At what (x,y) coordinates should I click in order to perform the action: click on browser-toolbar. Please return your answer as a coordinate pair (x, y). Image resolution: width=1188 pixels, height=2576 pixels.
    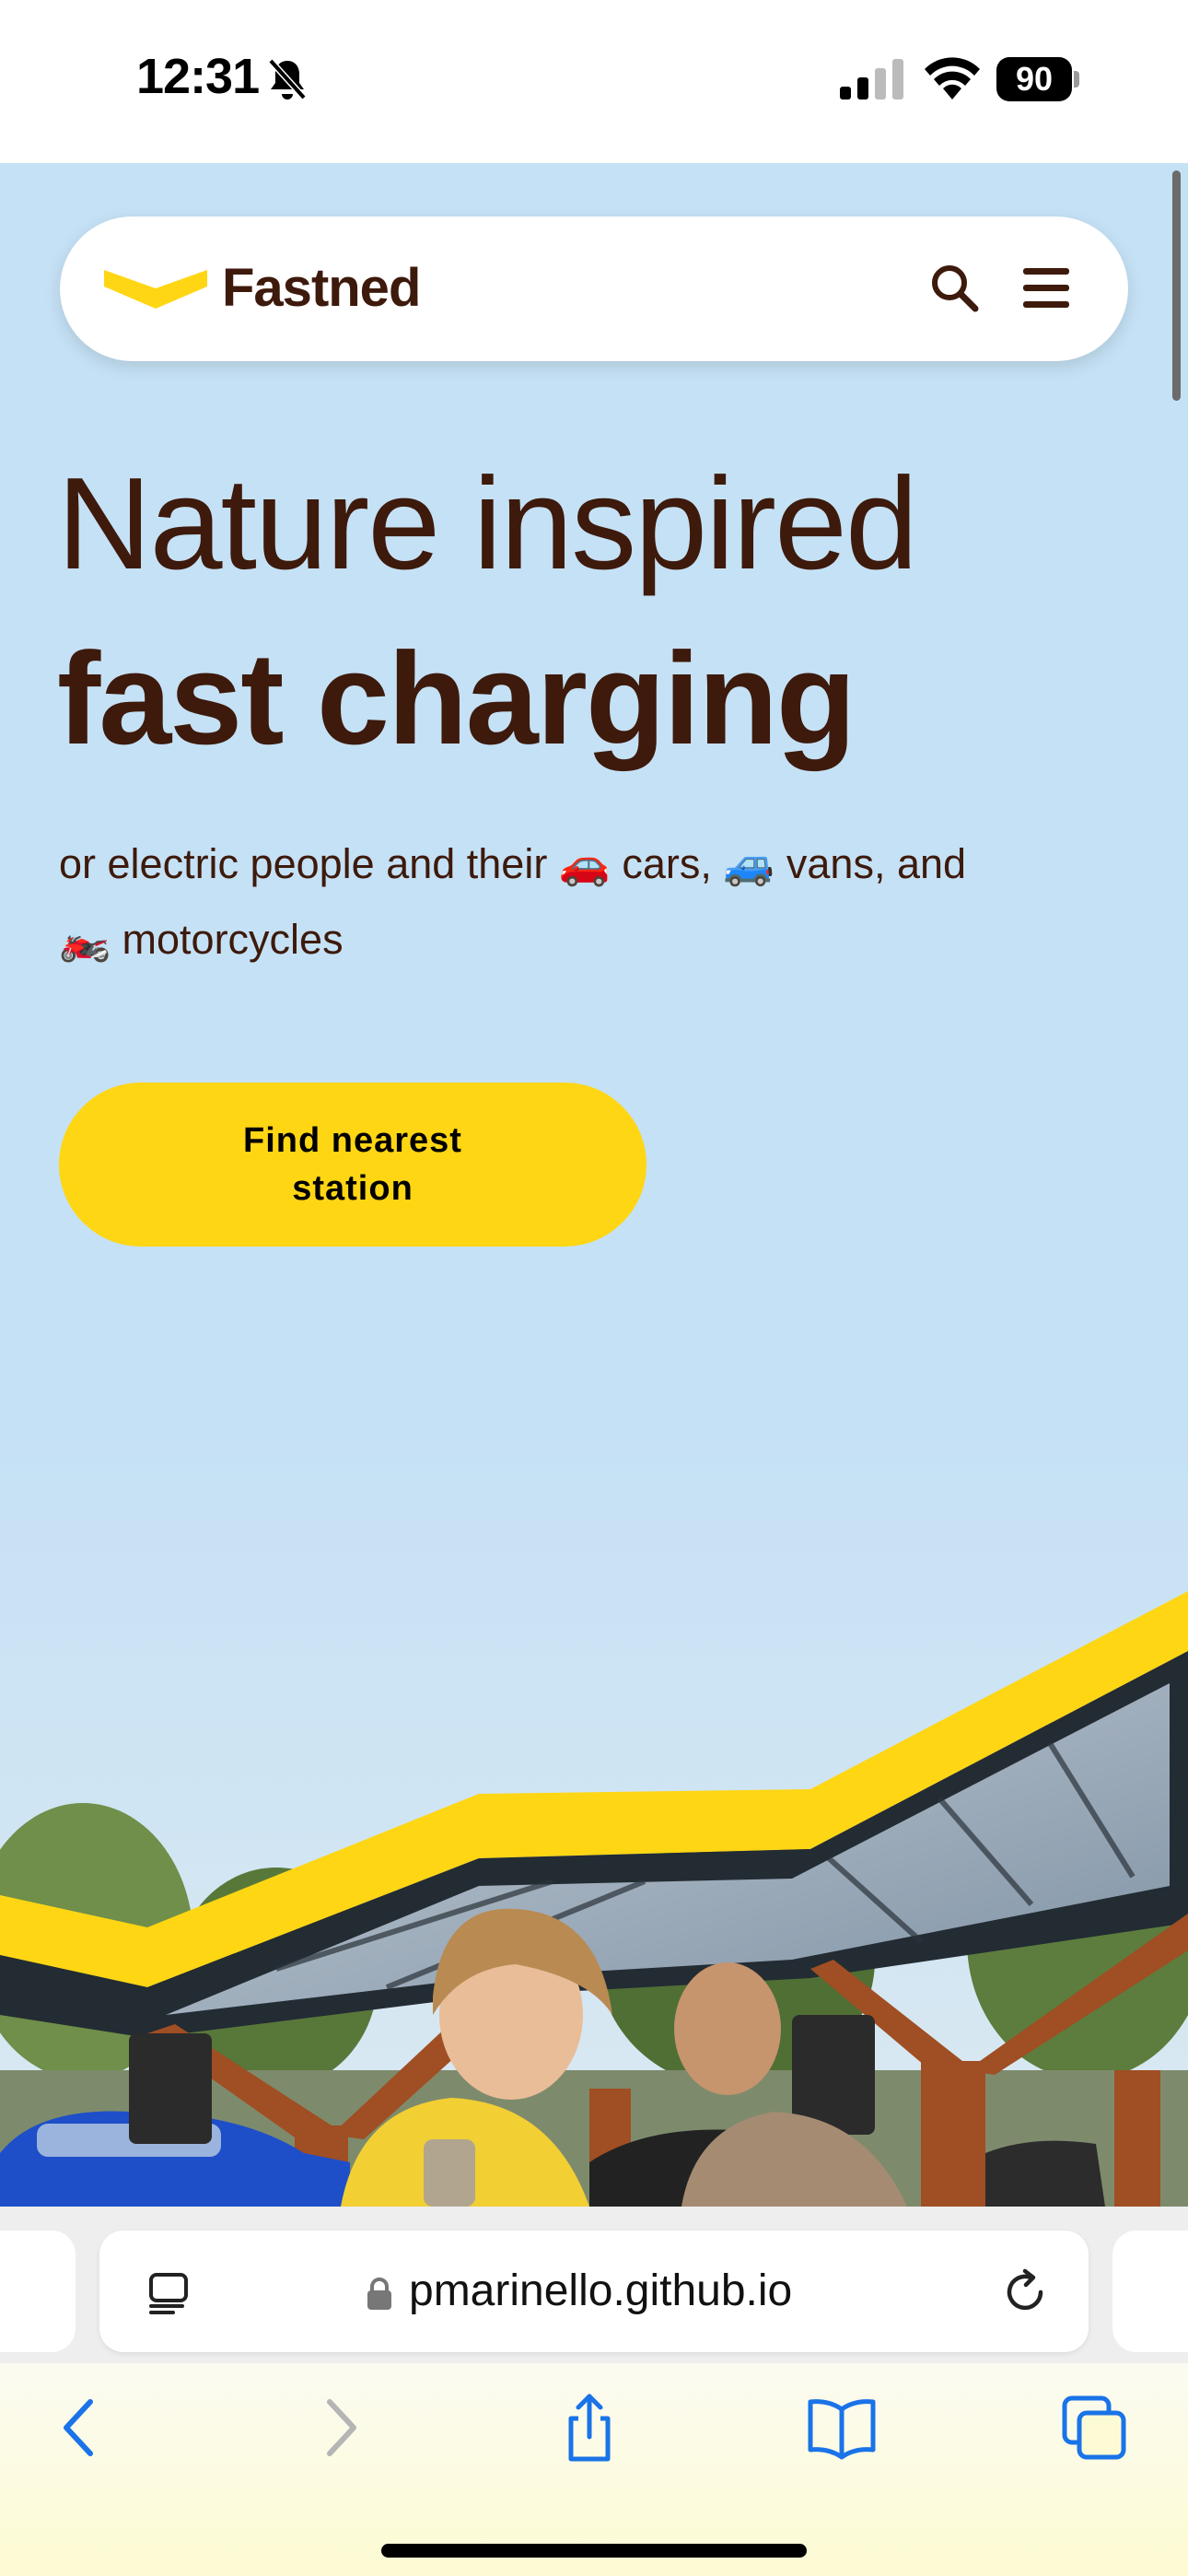
    Looking at the image, I should click on (594, 2469).